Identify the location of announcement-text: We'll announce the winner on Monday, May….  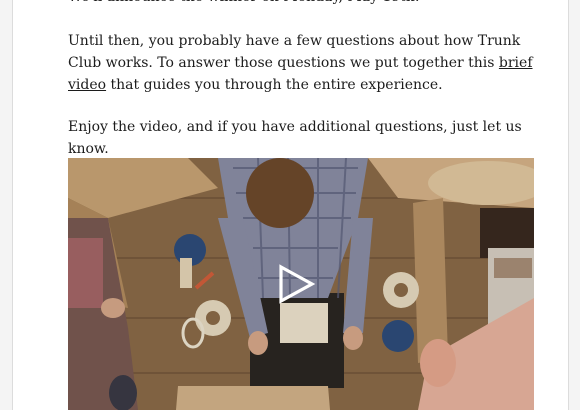
(308, 4).